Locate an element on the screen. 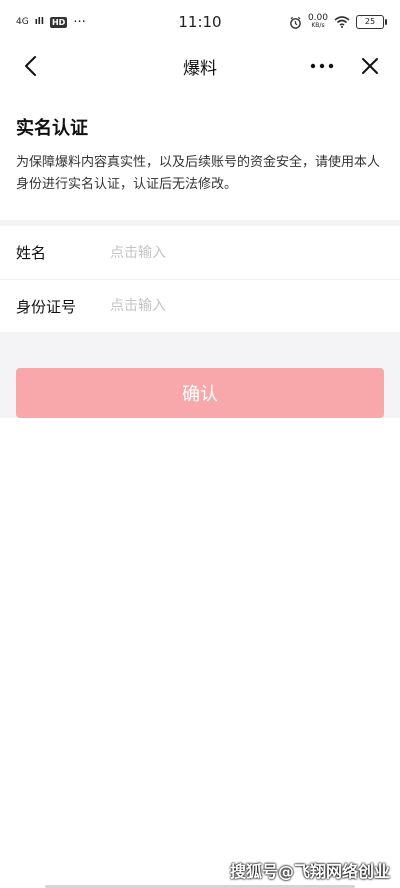  alarm-icon is located at coordinates (295, 22).